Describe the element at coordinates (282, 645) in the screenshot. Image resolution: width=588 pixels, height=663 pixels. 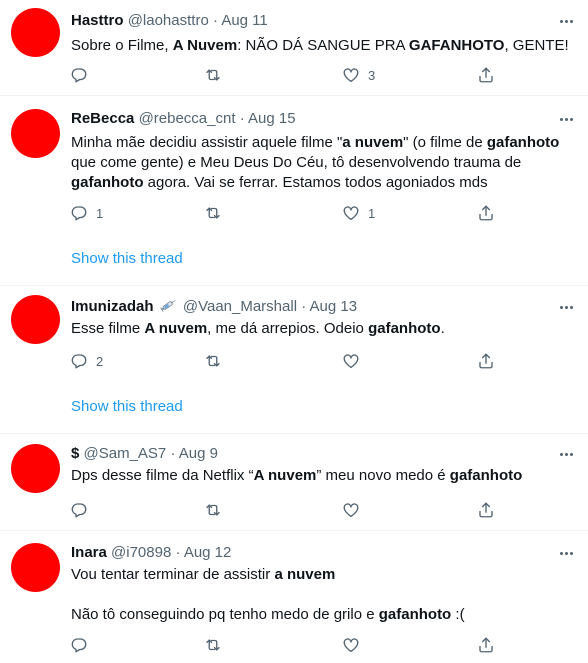
I see `tweet-actions` at that location.